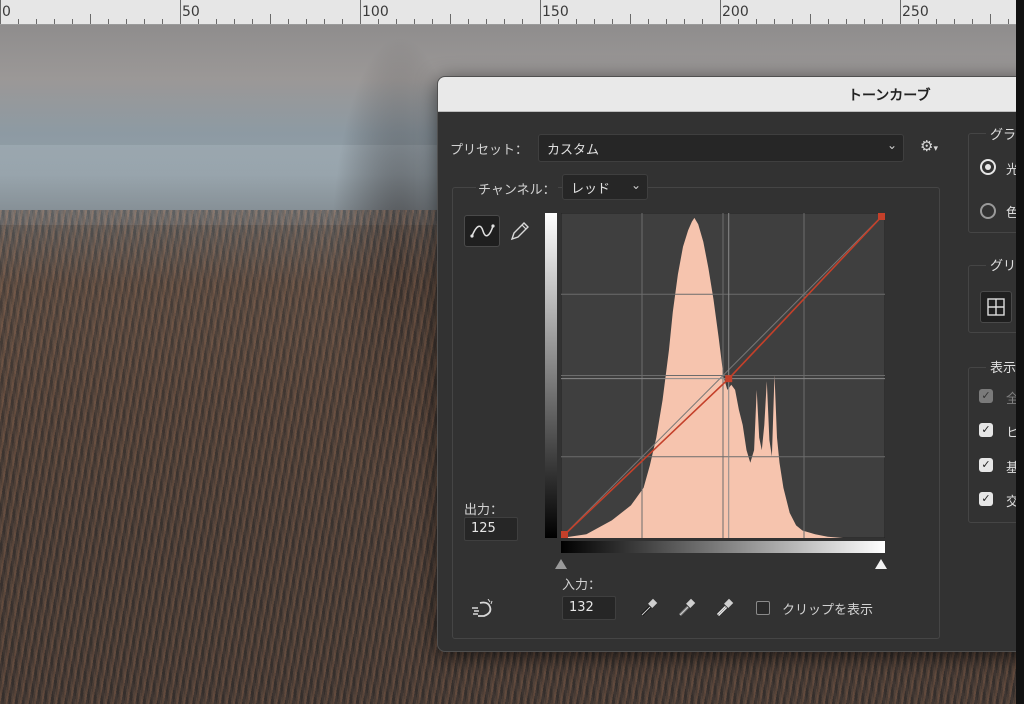 The width and height of the screenshot is (1024, 704). I want to click on black-eyedropper, so click(649, 608).